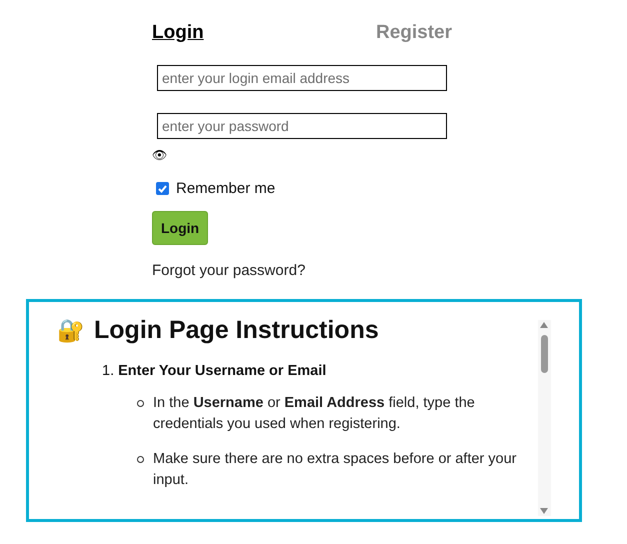 The image size is (627, 544). I want to click on instruction-text: In the Username or Email Address field, type the credentials you used when registering., so click(314, 414).